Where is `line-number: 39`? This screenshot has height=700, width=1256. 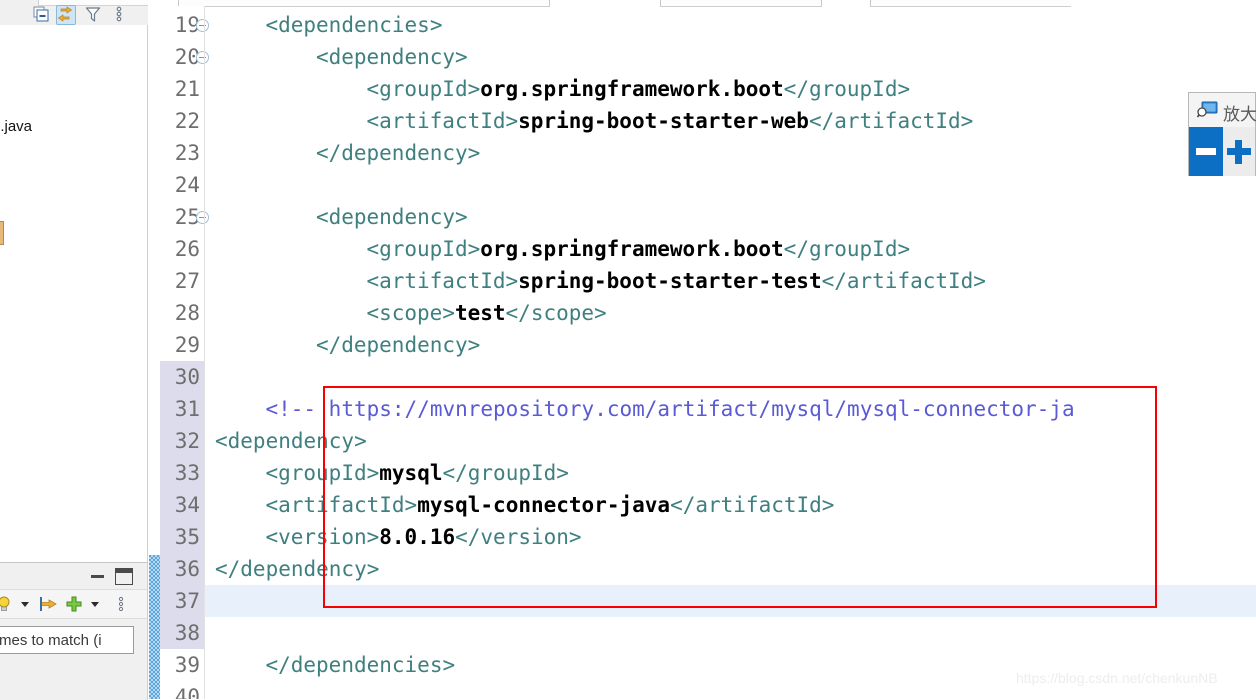 line-number: 39 is located at coordinates (187, 665).